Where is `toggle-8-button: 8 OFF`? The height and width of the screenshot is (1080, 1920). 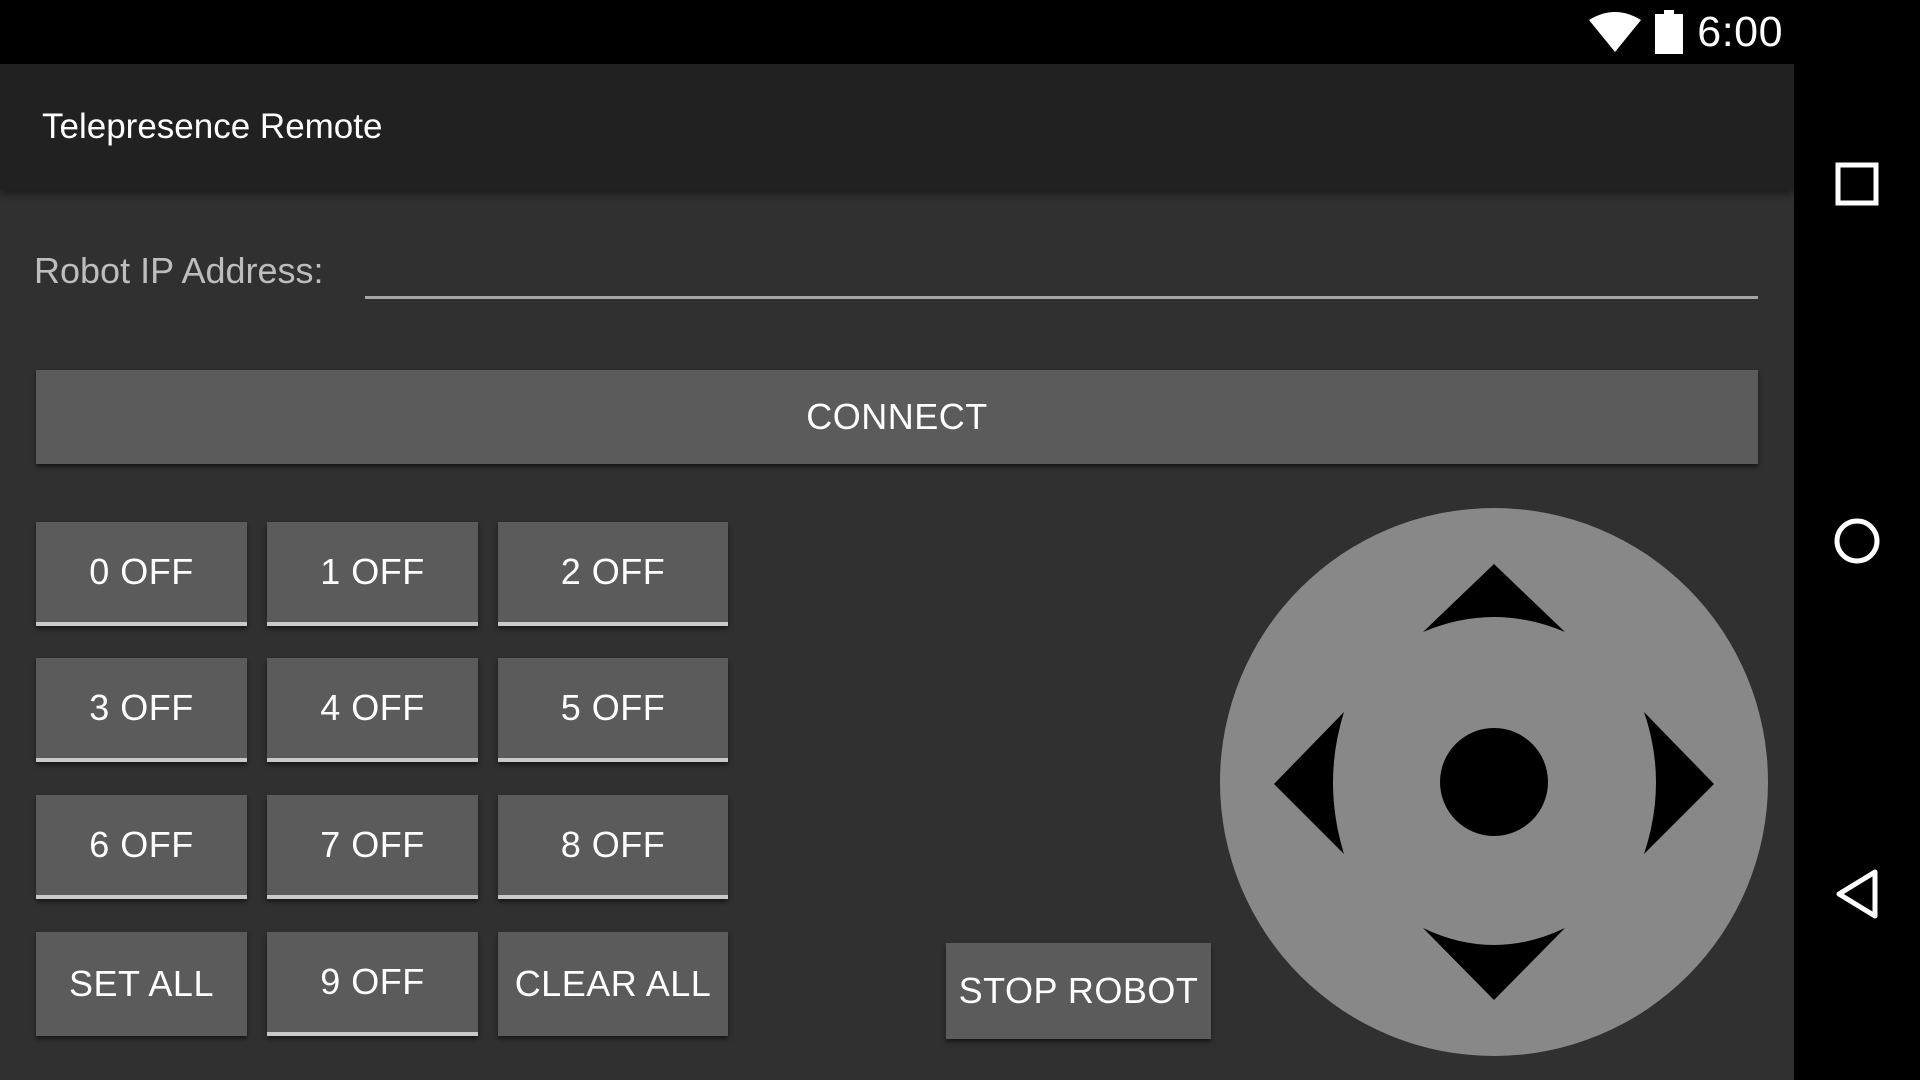
toggle-8-button: 8 OFF is located at coordinates (613, 847).